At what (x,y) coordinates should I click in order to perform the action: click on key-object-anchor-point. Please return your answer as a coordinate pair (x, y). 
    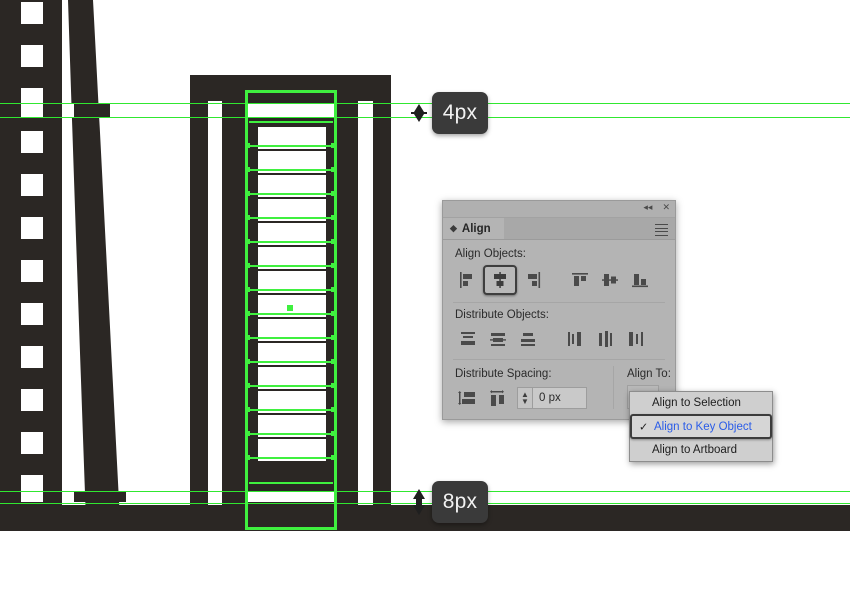
    Looking at the image, I should click on (290, 308).